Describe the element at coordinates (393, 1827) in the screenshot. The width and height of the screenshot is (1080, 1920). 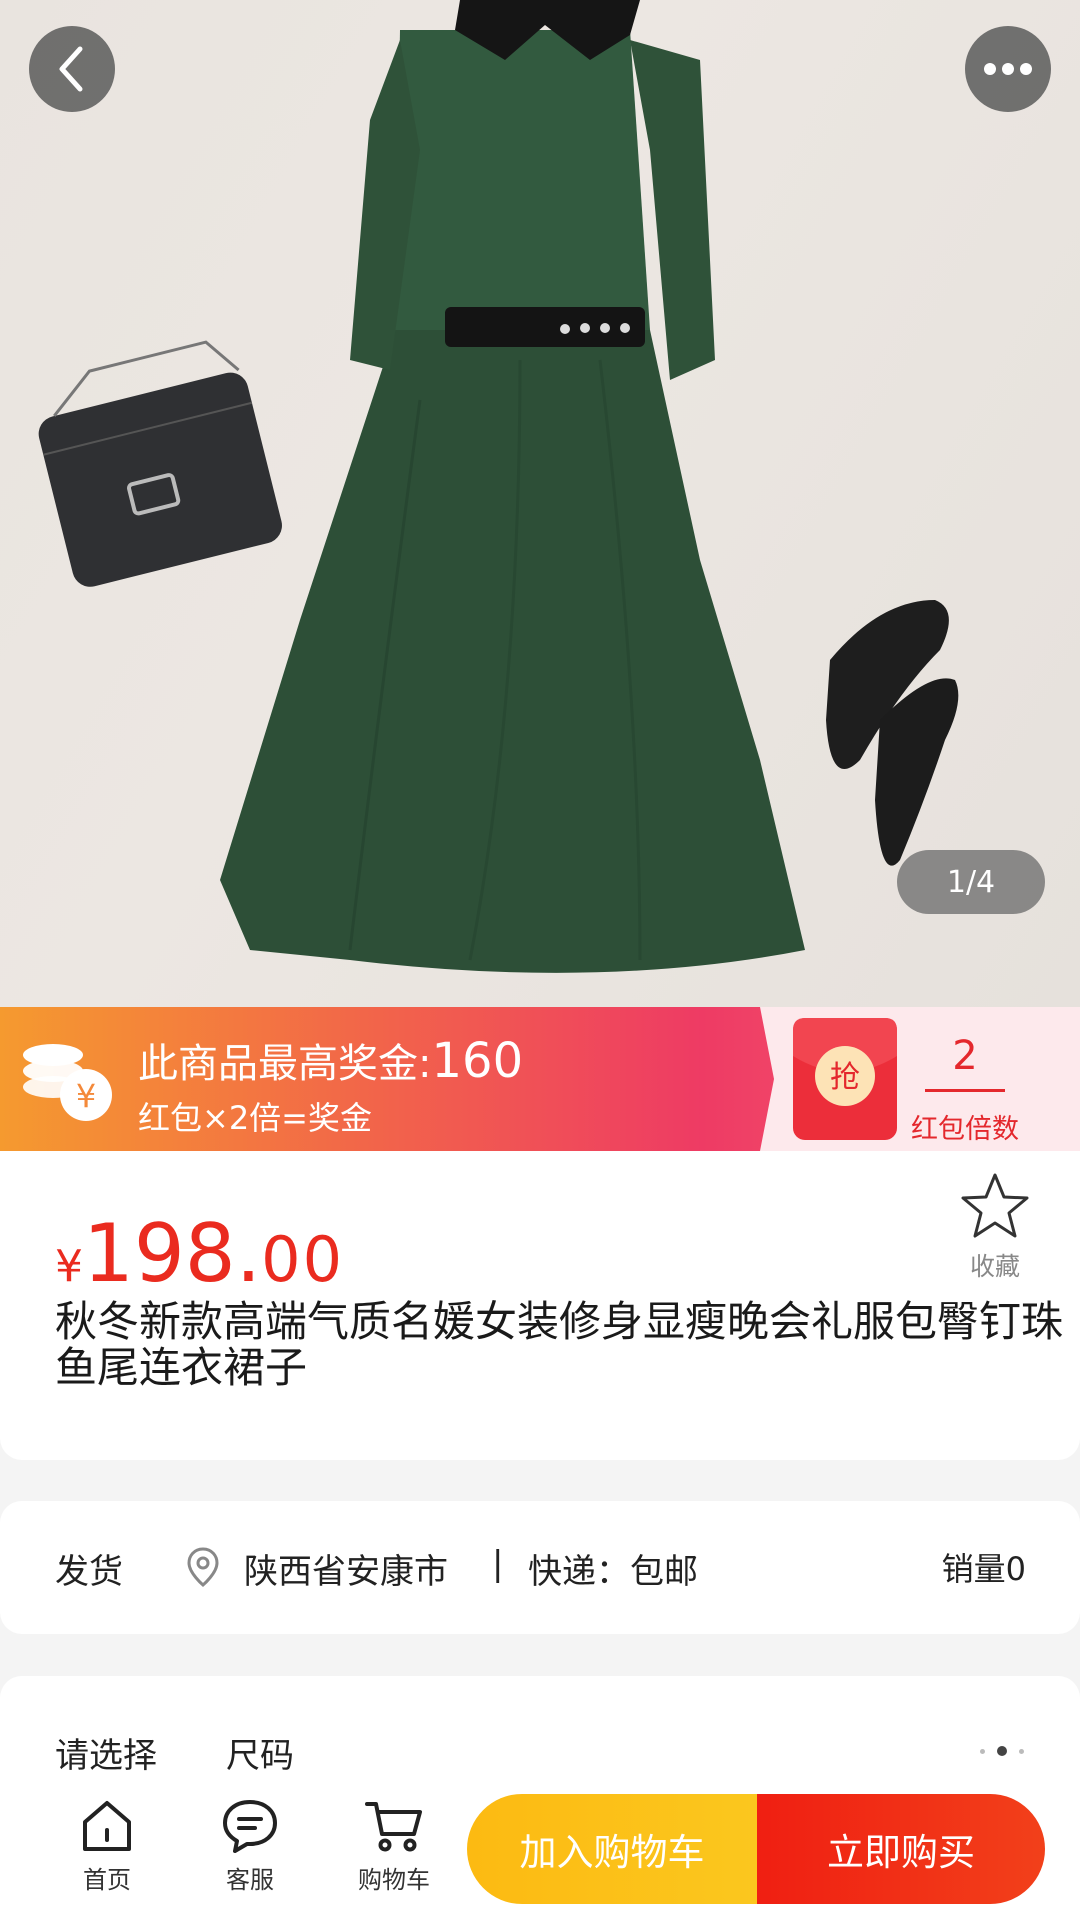
I see `shopping-cart-icon` at that location.